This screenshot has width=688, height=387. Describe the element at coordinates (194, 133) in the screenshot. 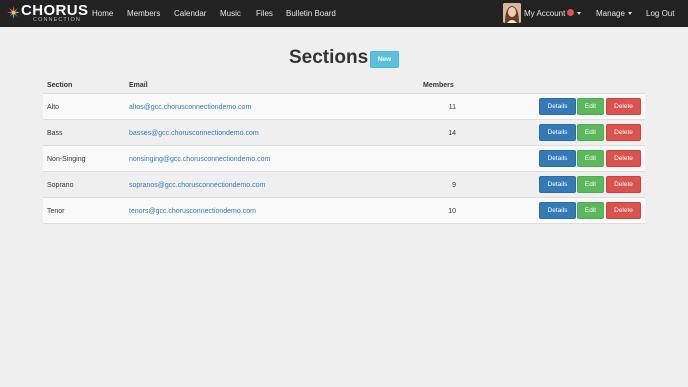

I see `section-email-link: basses@gcc.chorusconnectiondemo.com` at that location.